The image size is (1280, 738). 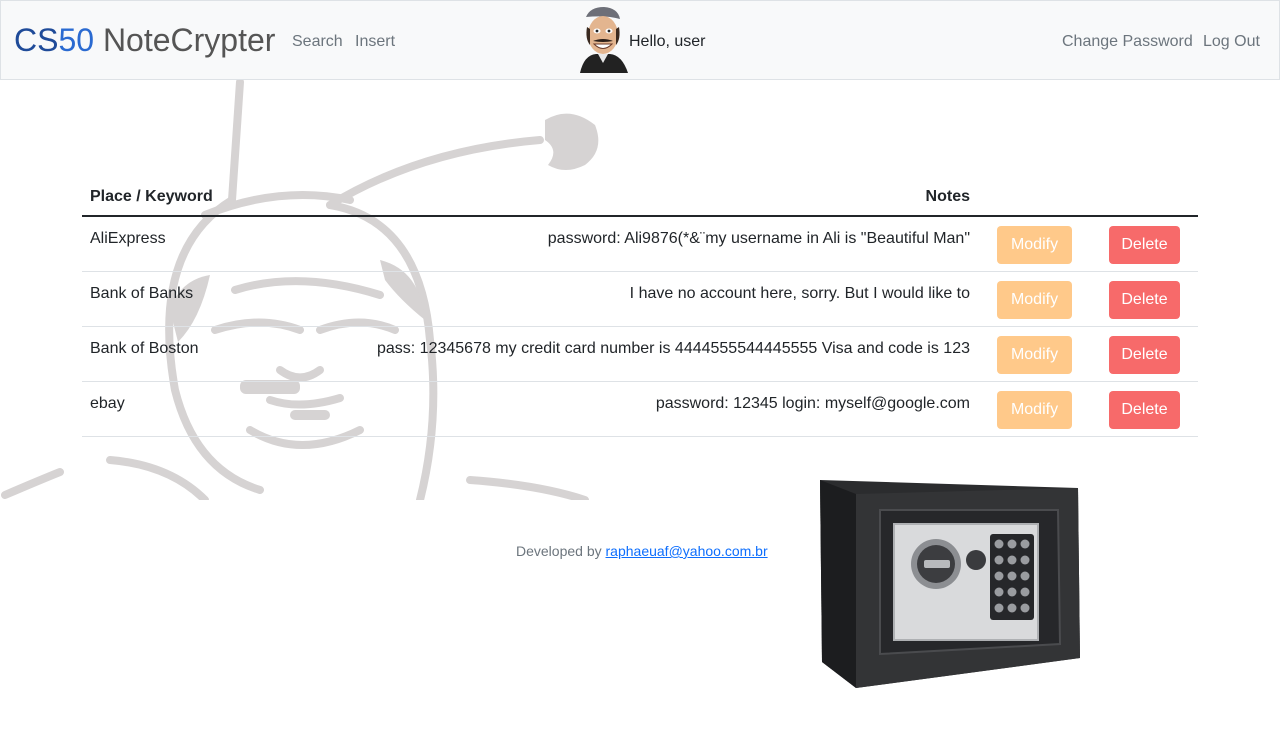 What do you see at coordinates (1127, 42) in the screenshot?
I see `nav-change-password-link: Change Password` at bounding box center [1127, 42].